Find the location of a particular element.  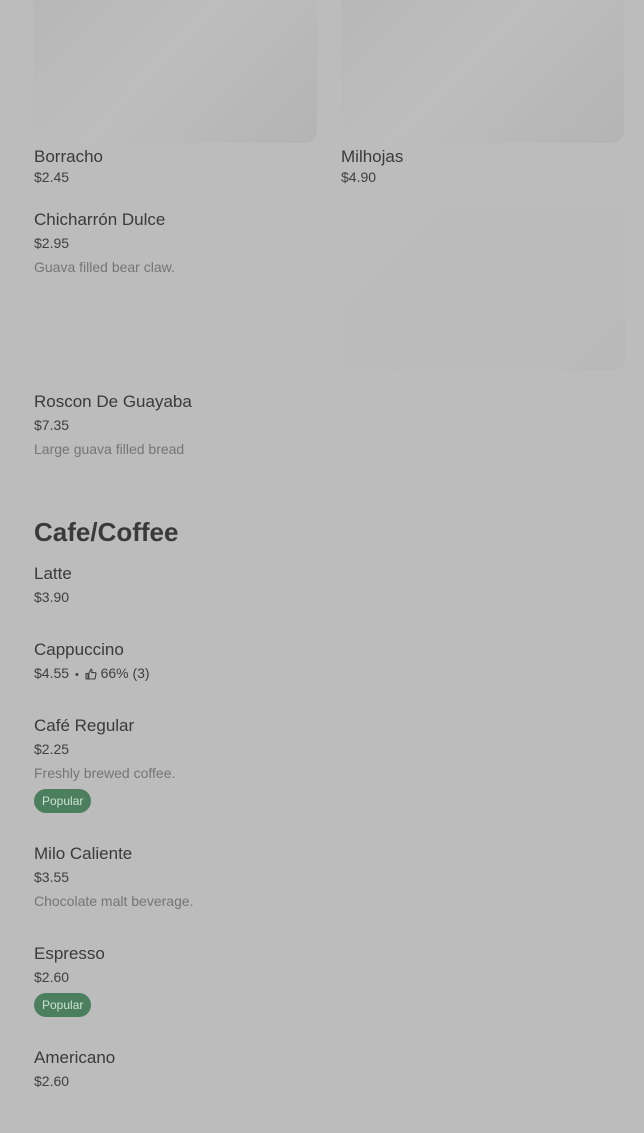

item-description: Large guava filled bread is located at coordinates (109, 449).